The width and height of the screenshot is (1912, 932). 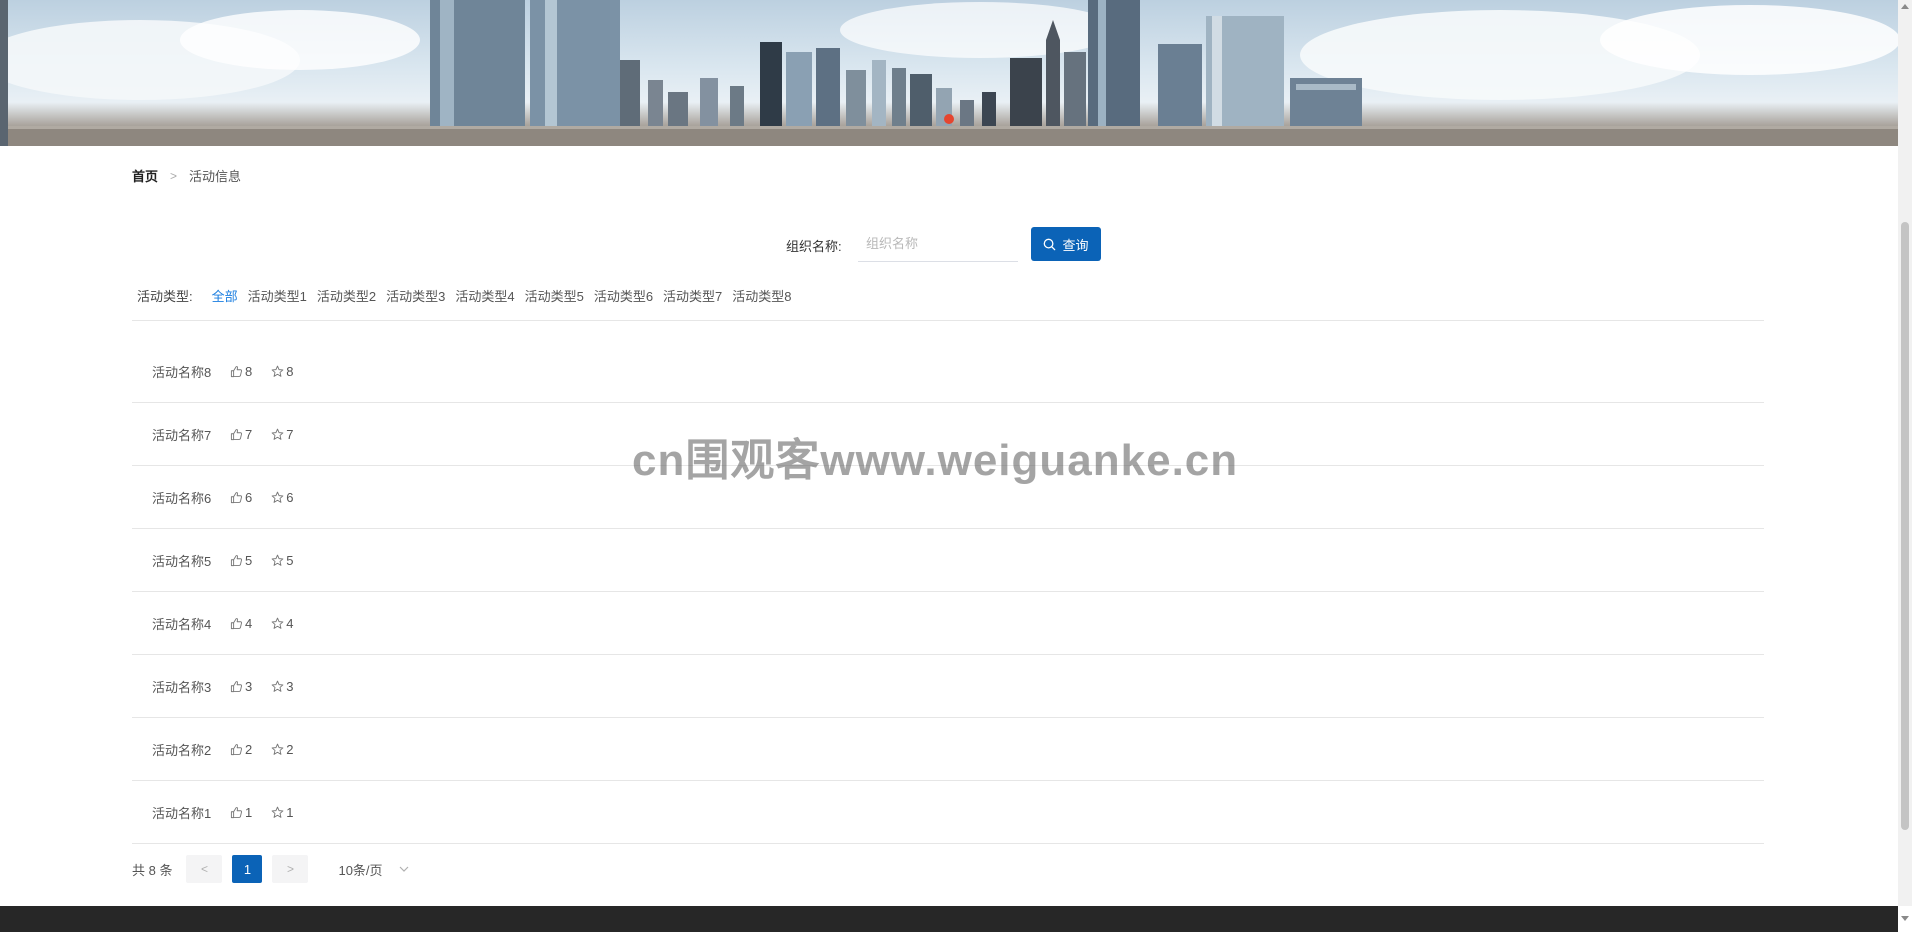 What do you see at coordinates (249, 560) in the screenshot?
I see `like-count-value: 5` at bounding box center [249, 560].